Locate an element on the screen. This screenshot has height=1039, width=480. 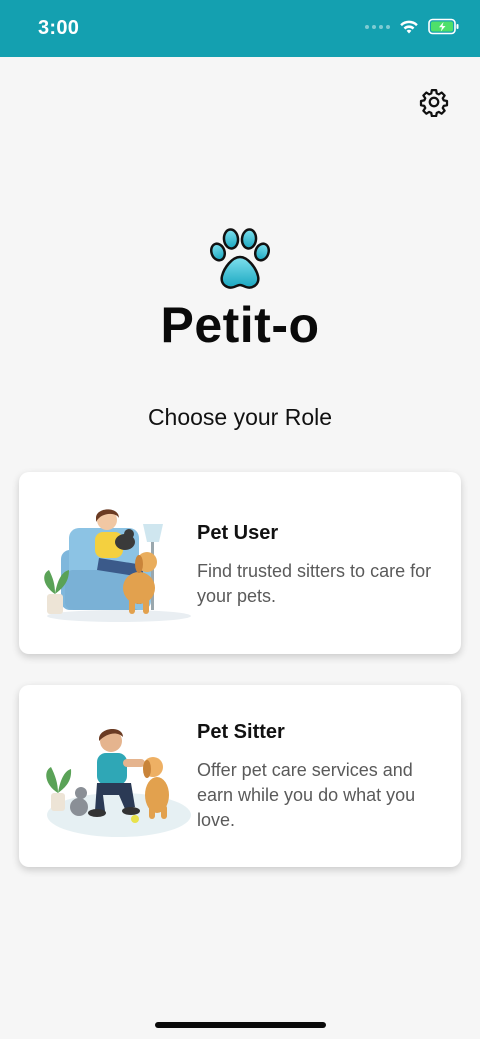
status-time: 3:00 is located at coordinates (59, 28).